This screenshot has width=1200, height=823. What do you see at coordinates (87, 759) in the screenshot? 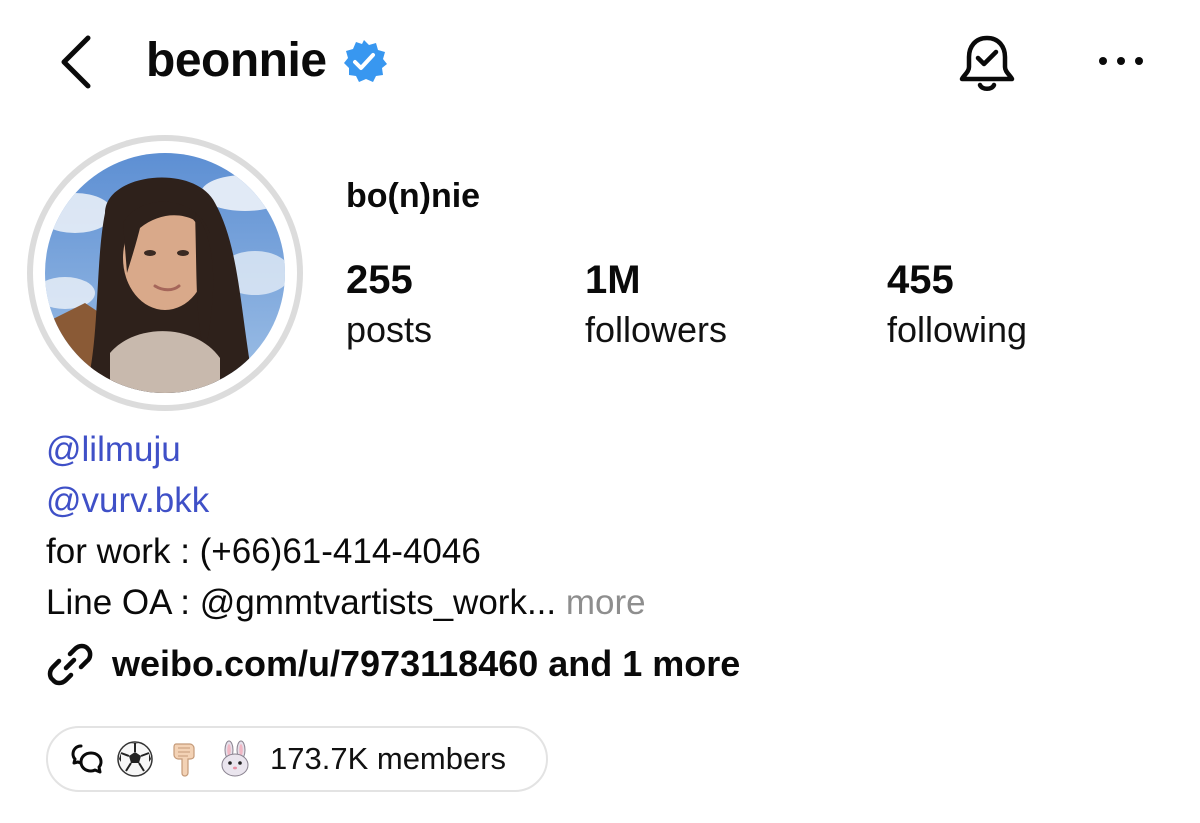
I see `chat-bubbles-icon` at bounding box center [87, 759].